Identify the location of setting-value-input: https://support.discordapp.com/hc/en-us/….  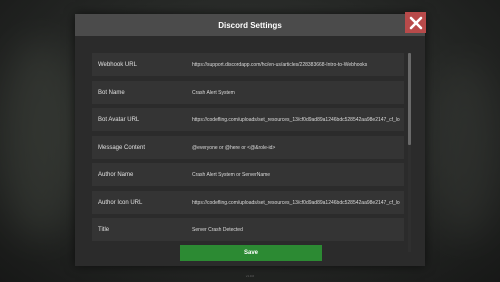
(296, 65).